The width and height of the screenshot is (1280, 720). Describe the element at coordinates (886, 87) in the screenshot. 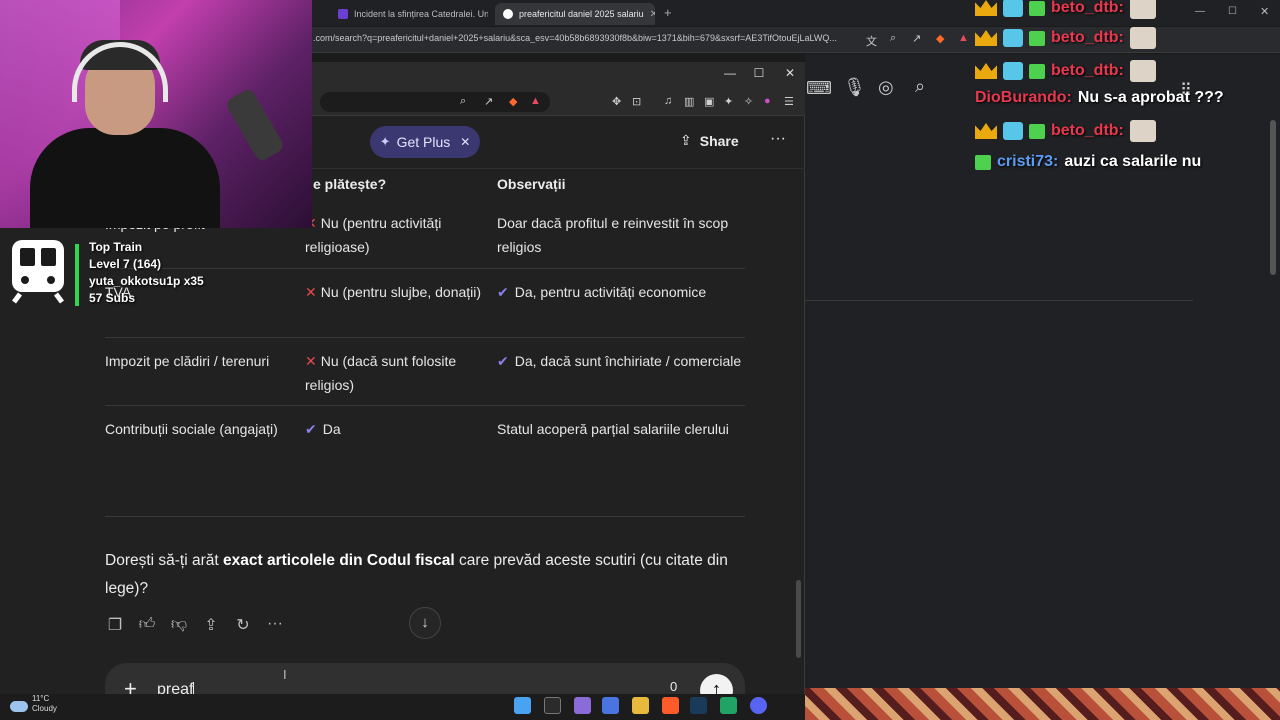

I see `lens-icon: ◎` at that location.